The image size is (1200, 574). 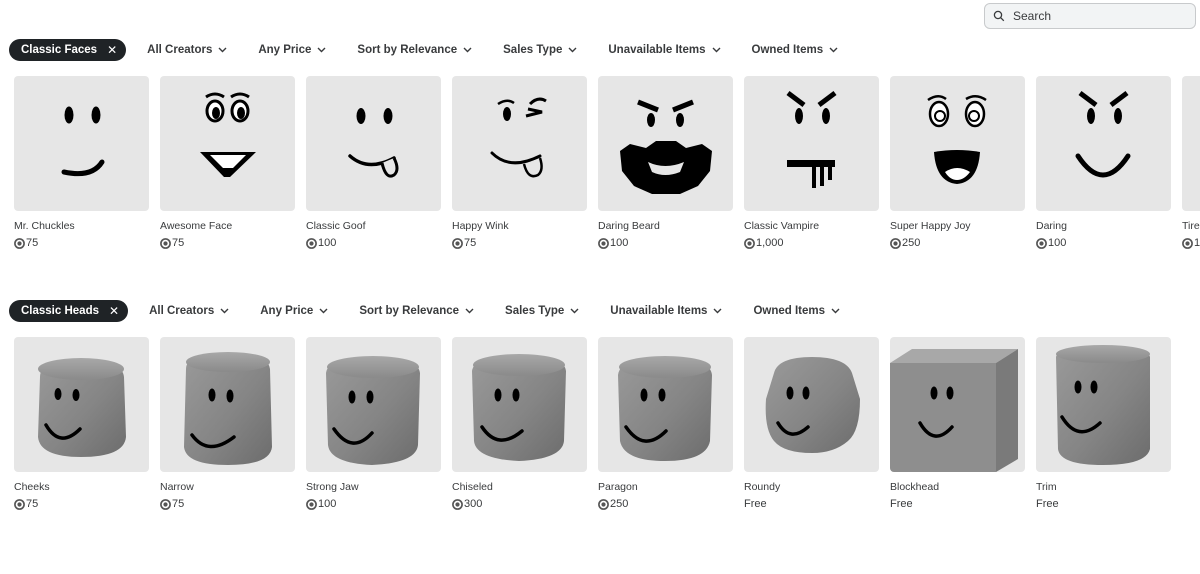 What do you see at coordinates (44, 226) in the screenshot?
I see `item-name: Mr. Chuckles` at bounding box center [44, 226].